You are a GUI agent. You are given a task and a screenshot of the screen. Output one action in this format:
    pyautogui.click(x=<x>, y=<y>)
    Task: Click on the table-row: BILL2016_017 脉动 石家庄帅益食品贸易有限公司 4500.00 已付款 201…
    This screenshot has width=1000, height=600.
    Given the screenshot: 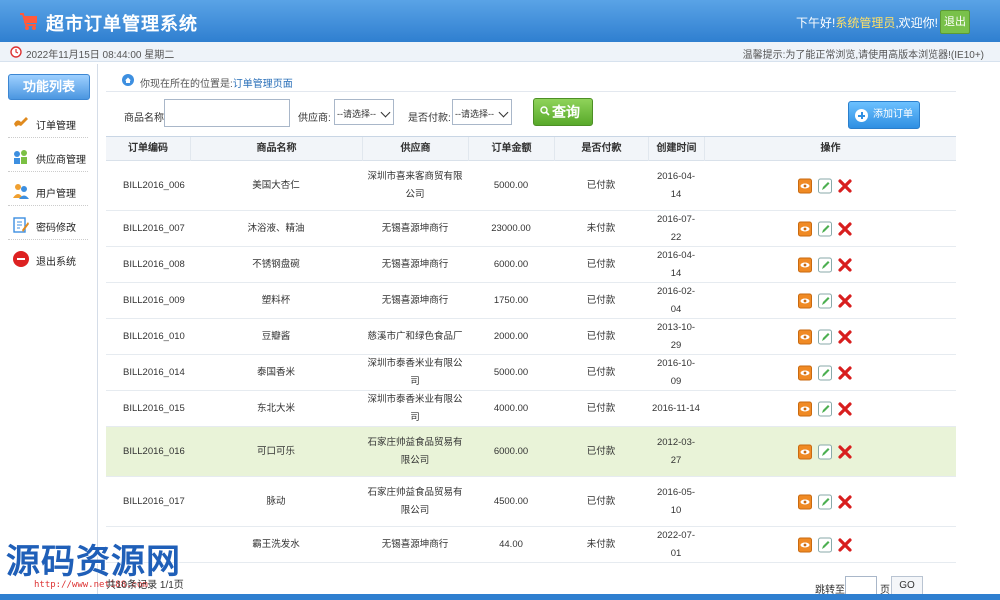 What is the action you would take?
    pyautogui.click(x=531, y=502)
    